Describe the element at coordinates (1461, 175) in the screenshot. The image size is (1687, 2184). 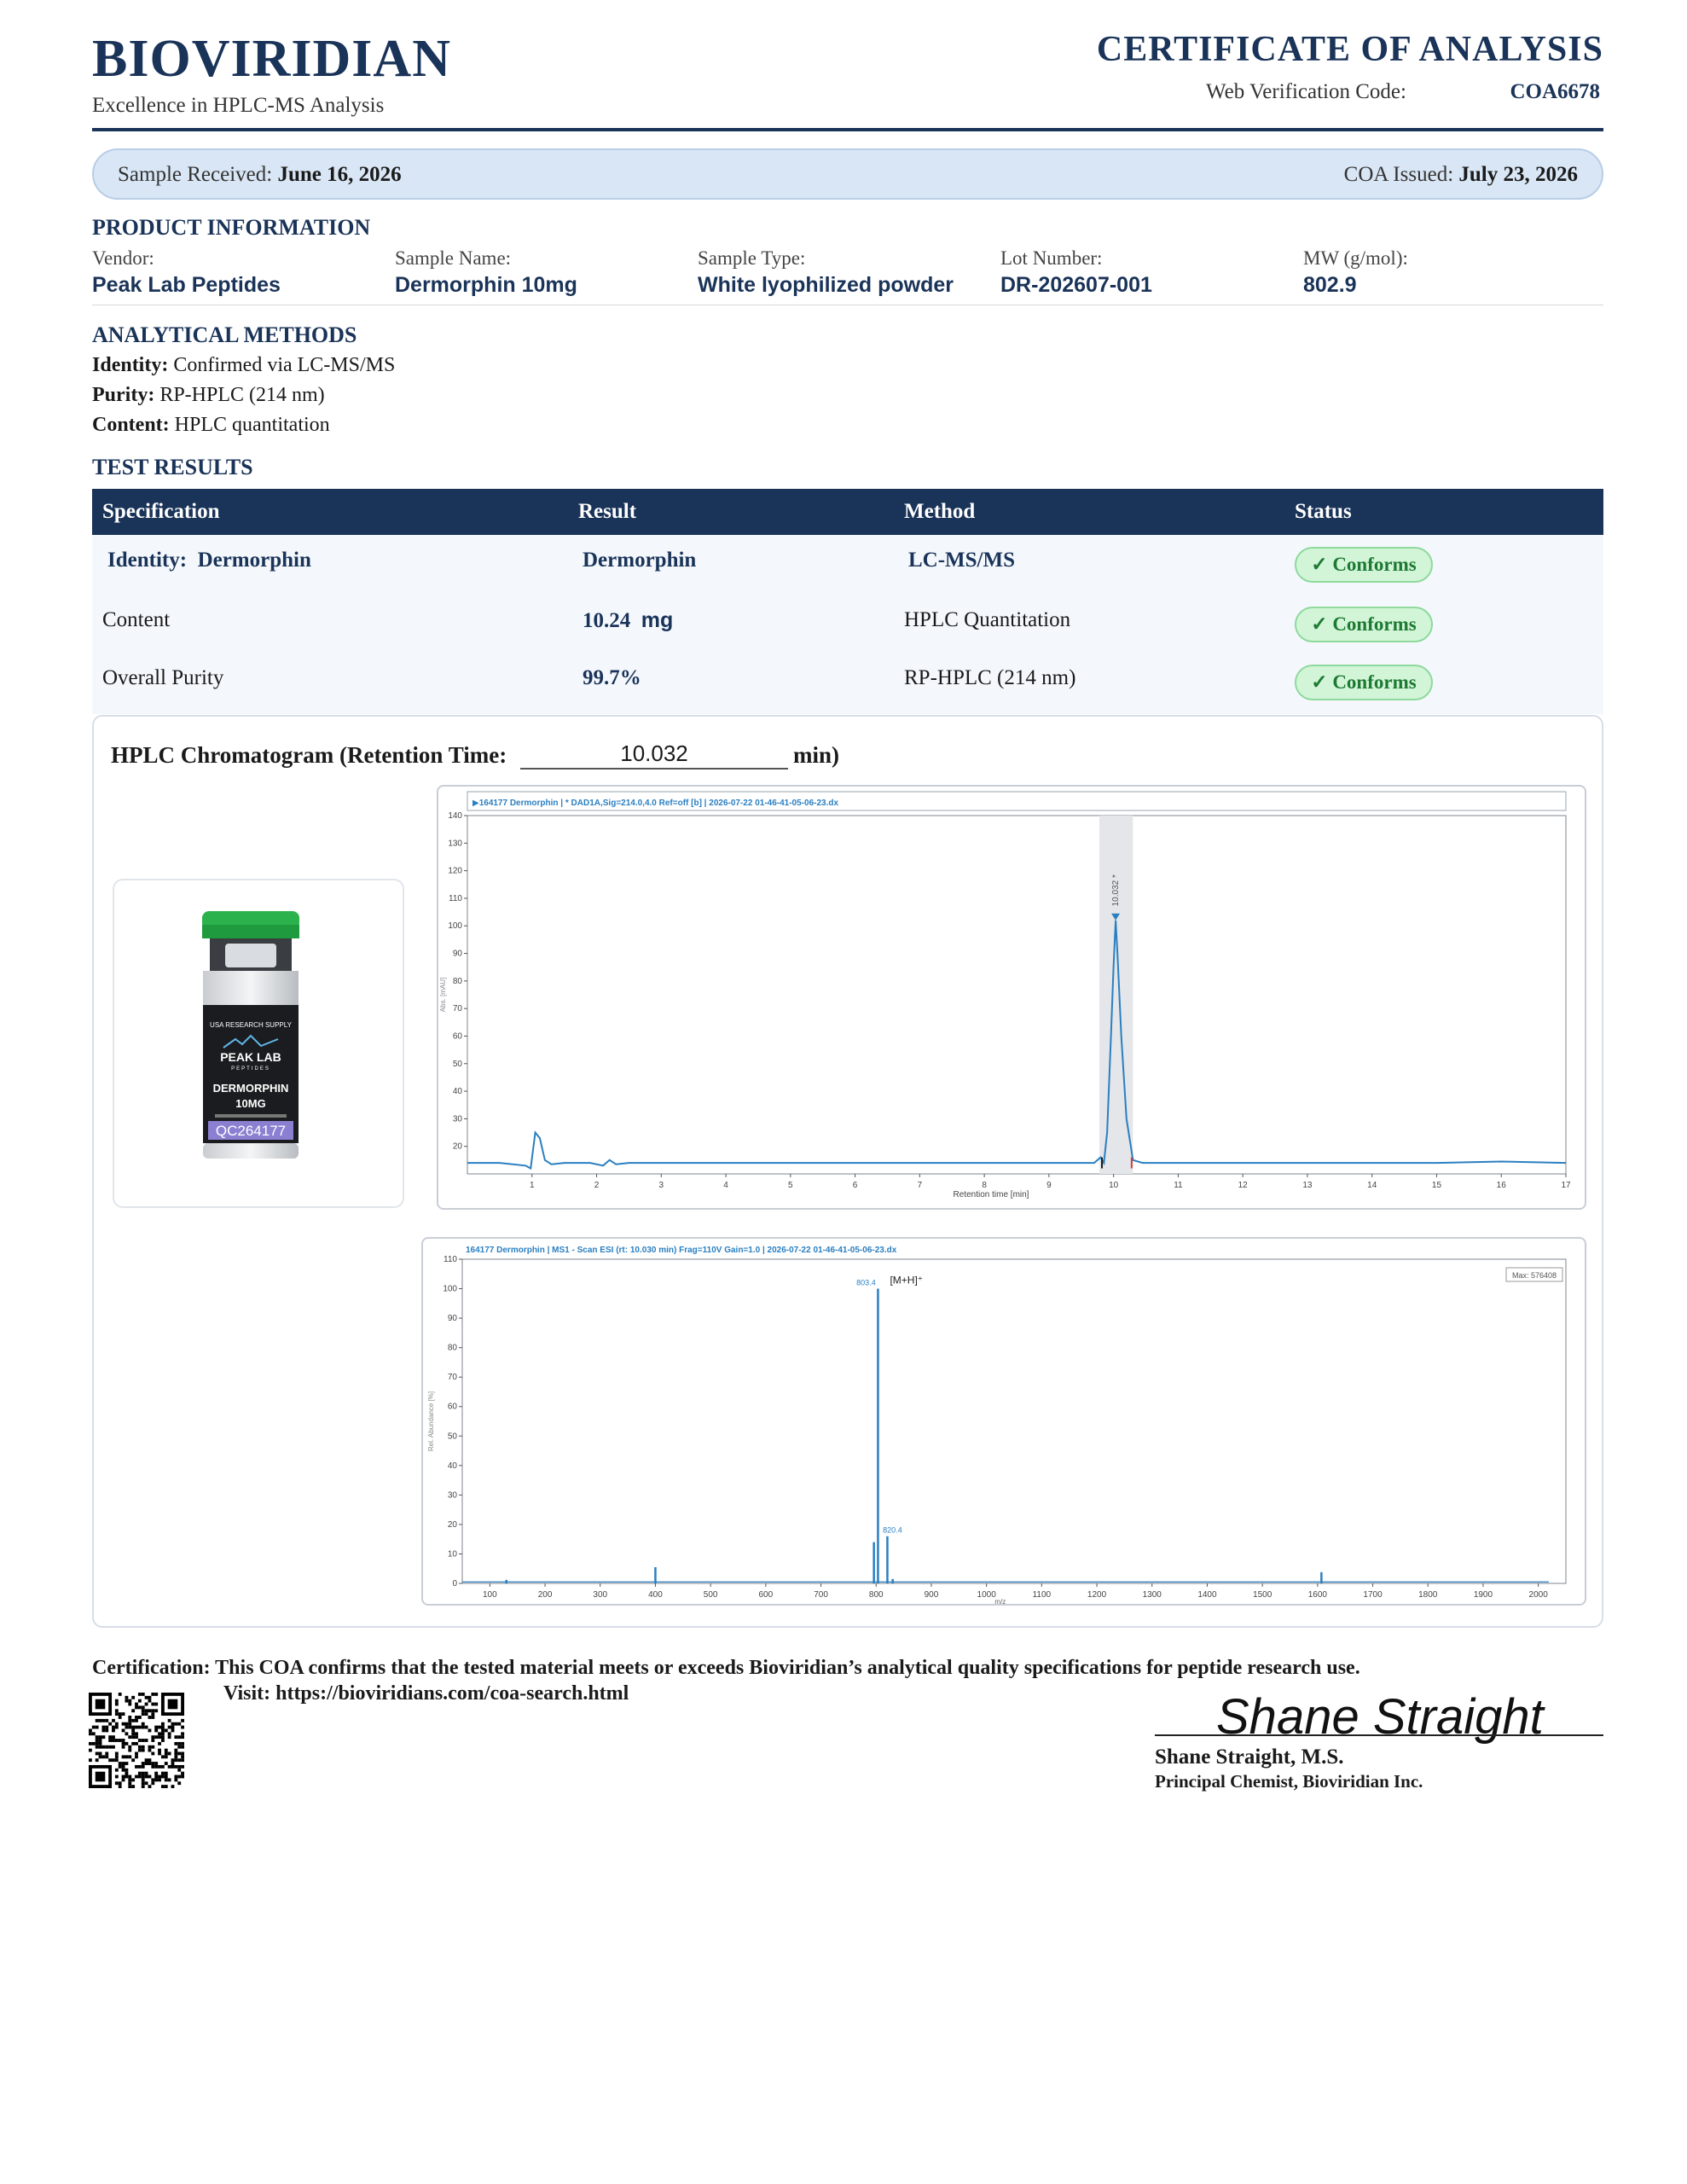
I see `coa-issued: COA Issued: July 23, 2026` at that location.